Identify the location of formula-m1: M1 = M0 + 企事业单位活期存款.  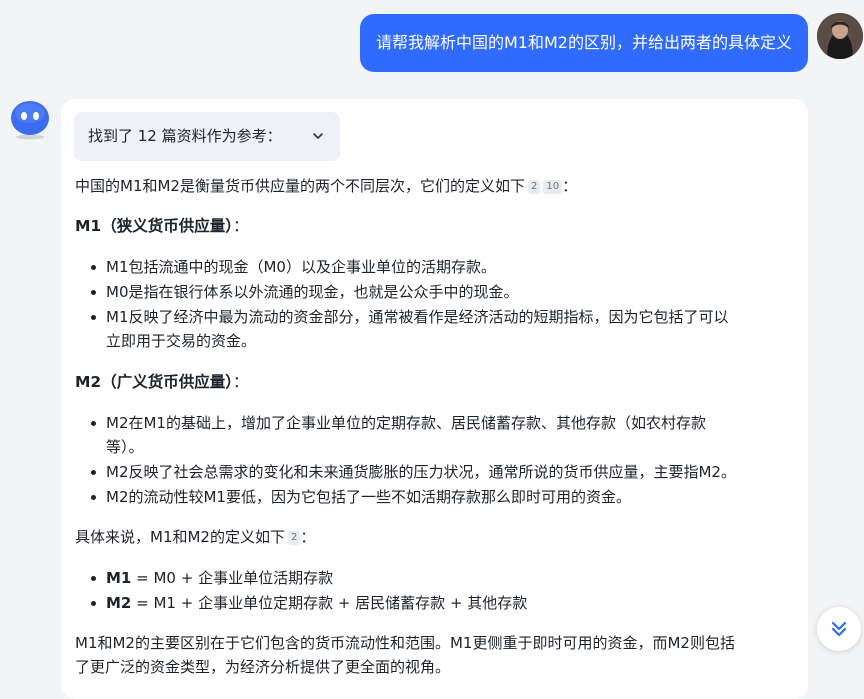
(219, 578).